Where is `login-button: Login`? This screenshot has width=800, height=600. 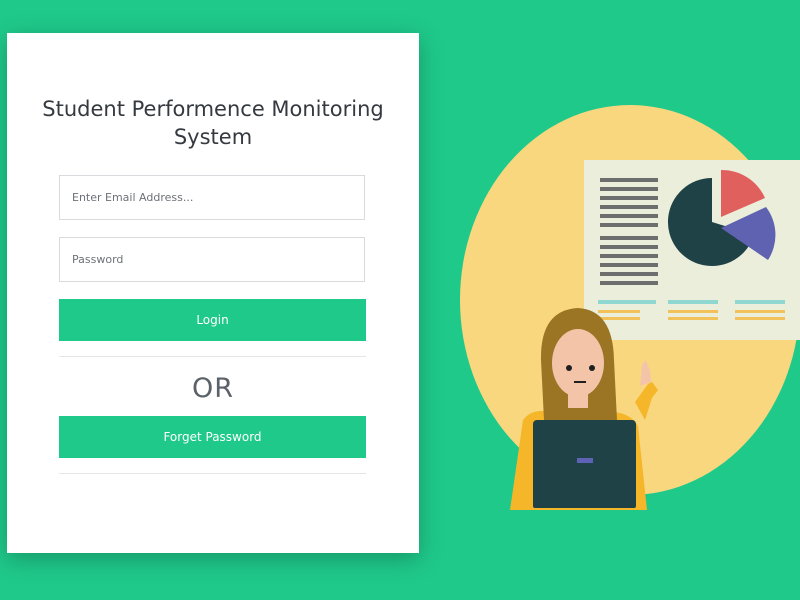 login-button: Login is located at coordinates (212, 320).